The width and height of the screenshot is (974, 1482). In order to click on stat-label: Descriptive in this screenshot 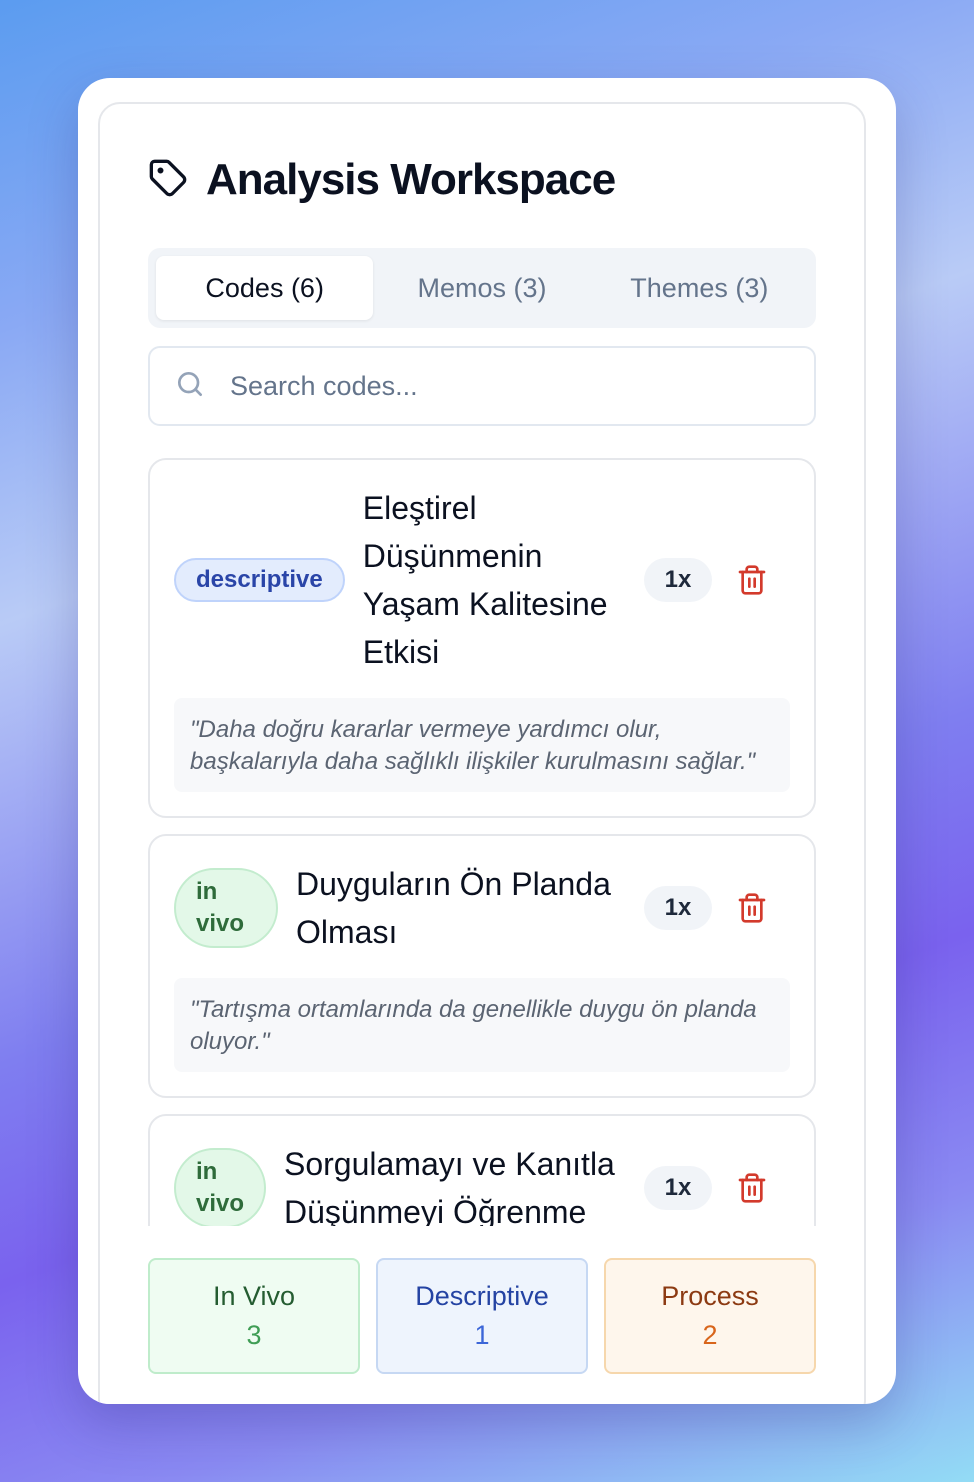, I will do `click(482, 1296)`.